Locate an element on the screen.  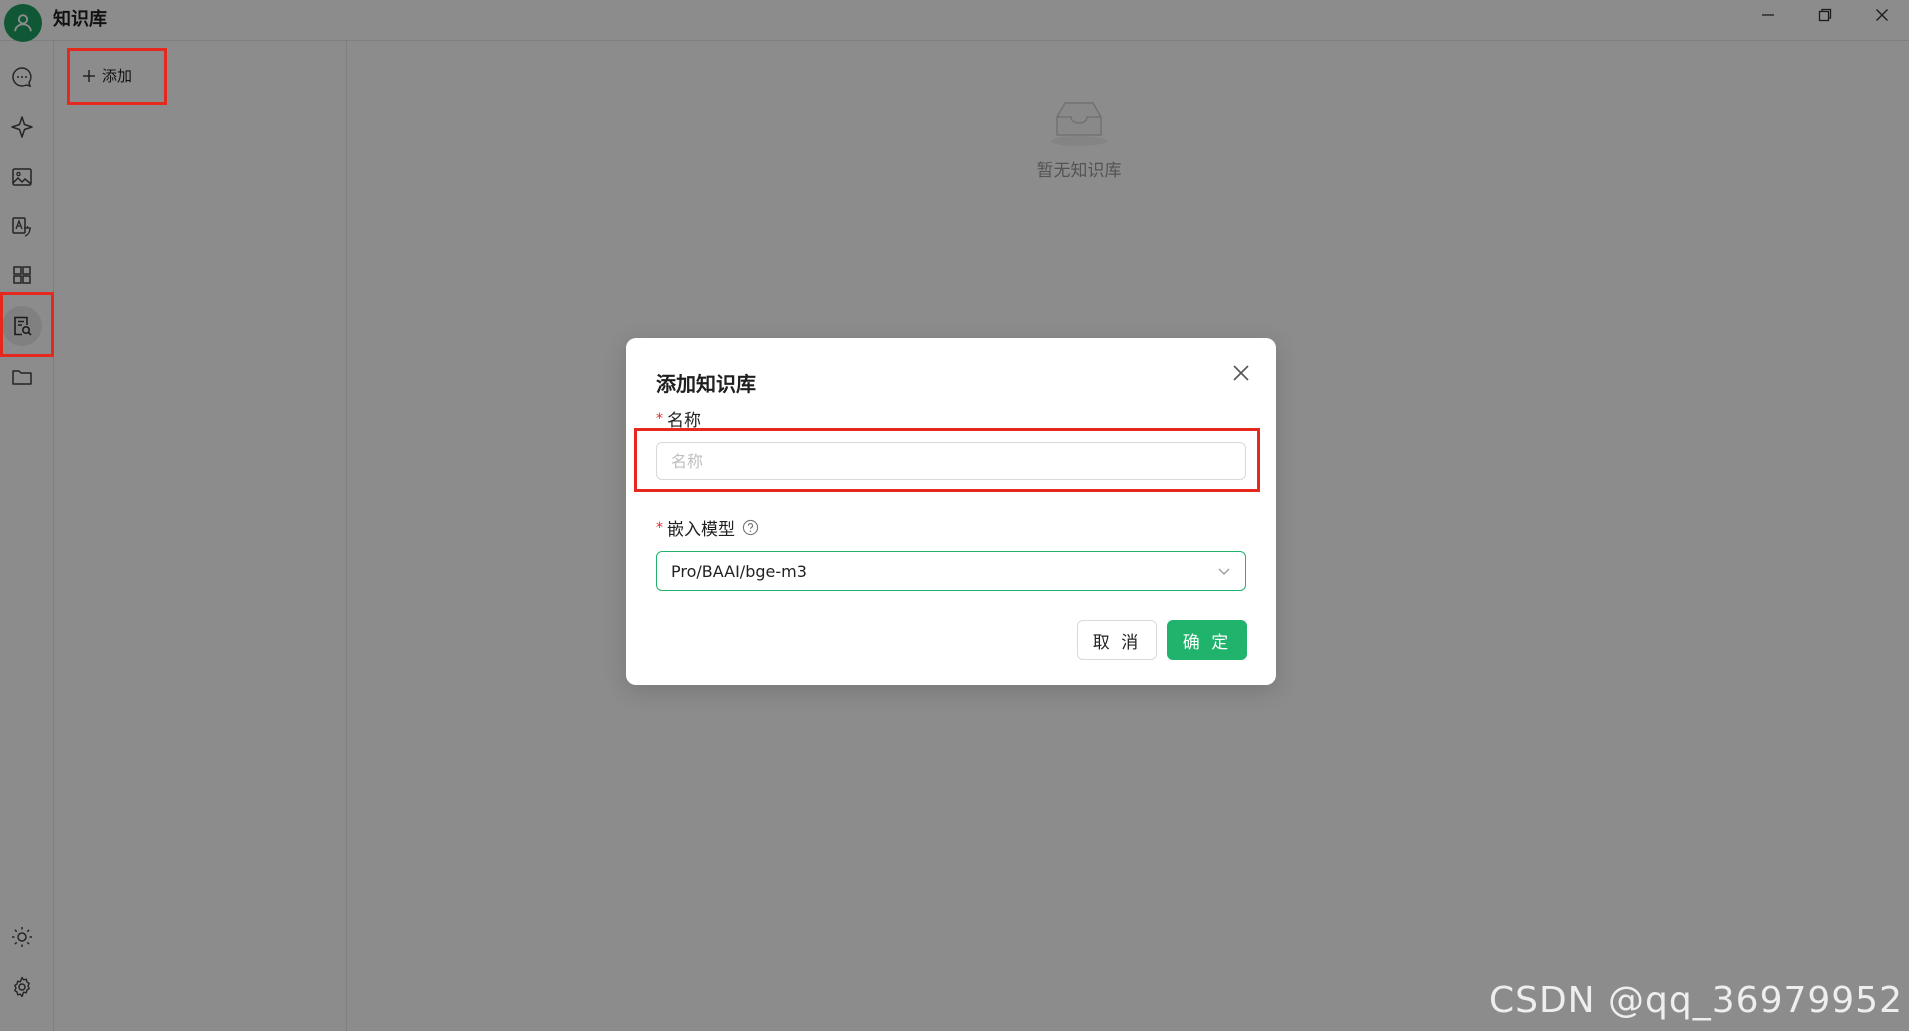
add-knowledge-dialog: 添加知识库 * 名称 * 嵌入模型 Pro/BAAI/bge-m3 is located at coordinates (951, 511).